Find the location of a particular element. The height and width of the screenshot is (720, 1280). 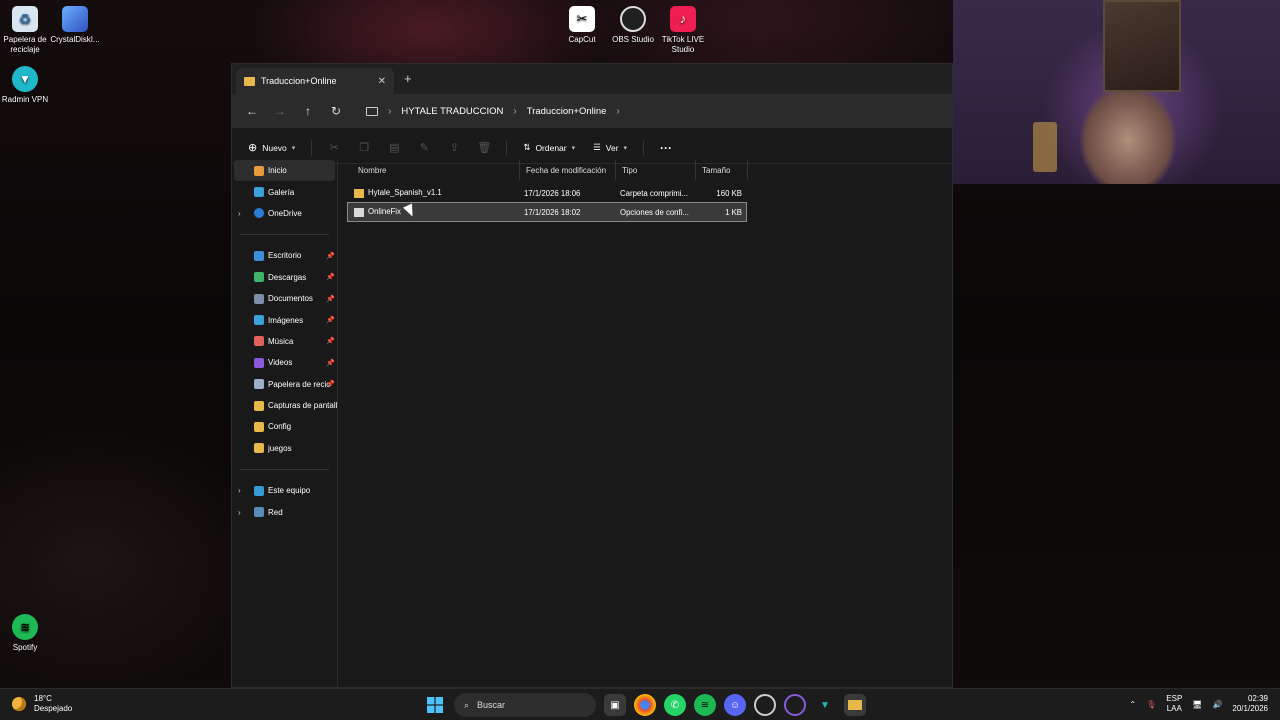

file-explorer-taskbar-icon is located at coordinates (855, 705).